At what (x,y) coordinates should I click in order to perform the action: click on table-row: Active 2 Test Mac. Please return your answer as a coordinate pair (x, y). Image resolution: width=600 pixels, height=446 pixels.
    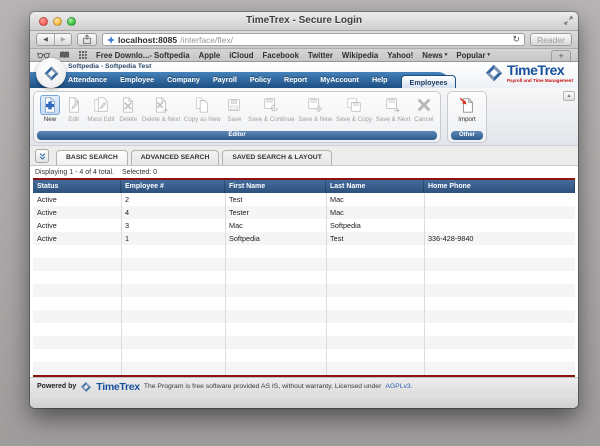
    Looking at the image, I should click on (304, 199).